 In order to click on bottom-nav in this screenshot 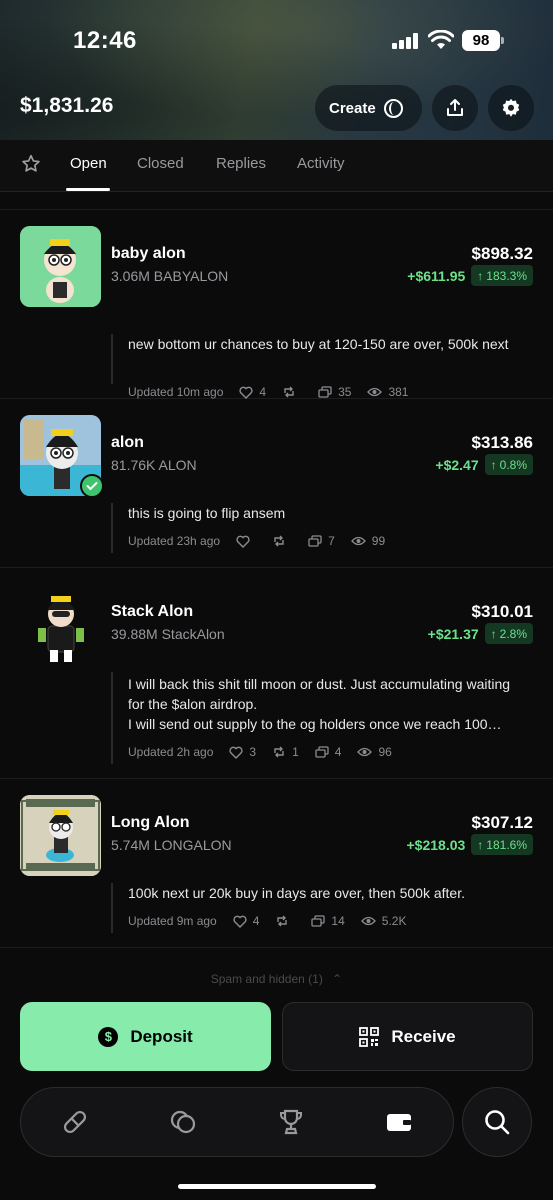, I will do `click(237, 1122)`.